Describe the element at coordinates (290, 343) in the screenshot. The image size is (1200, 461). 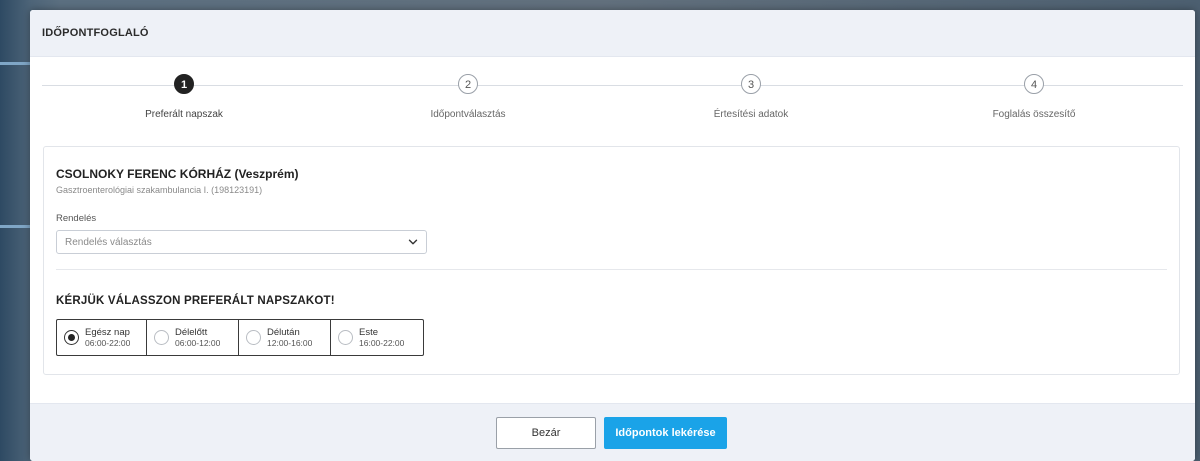
I see `daypart-option-time: 12:00-16:00` at that location.